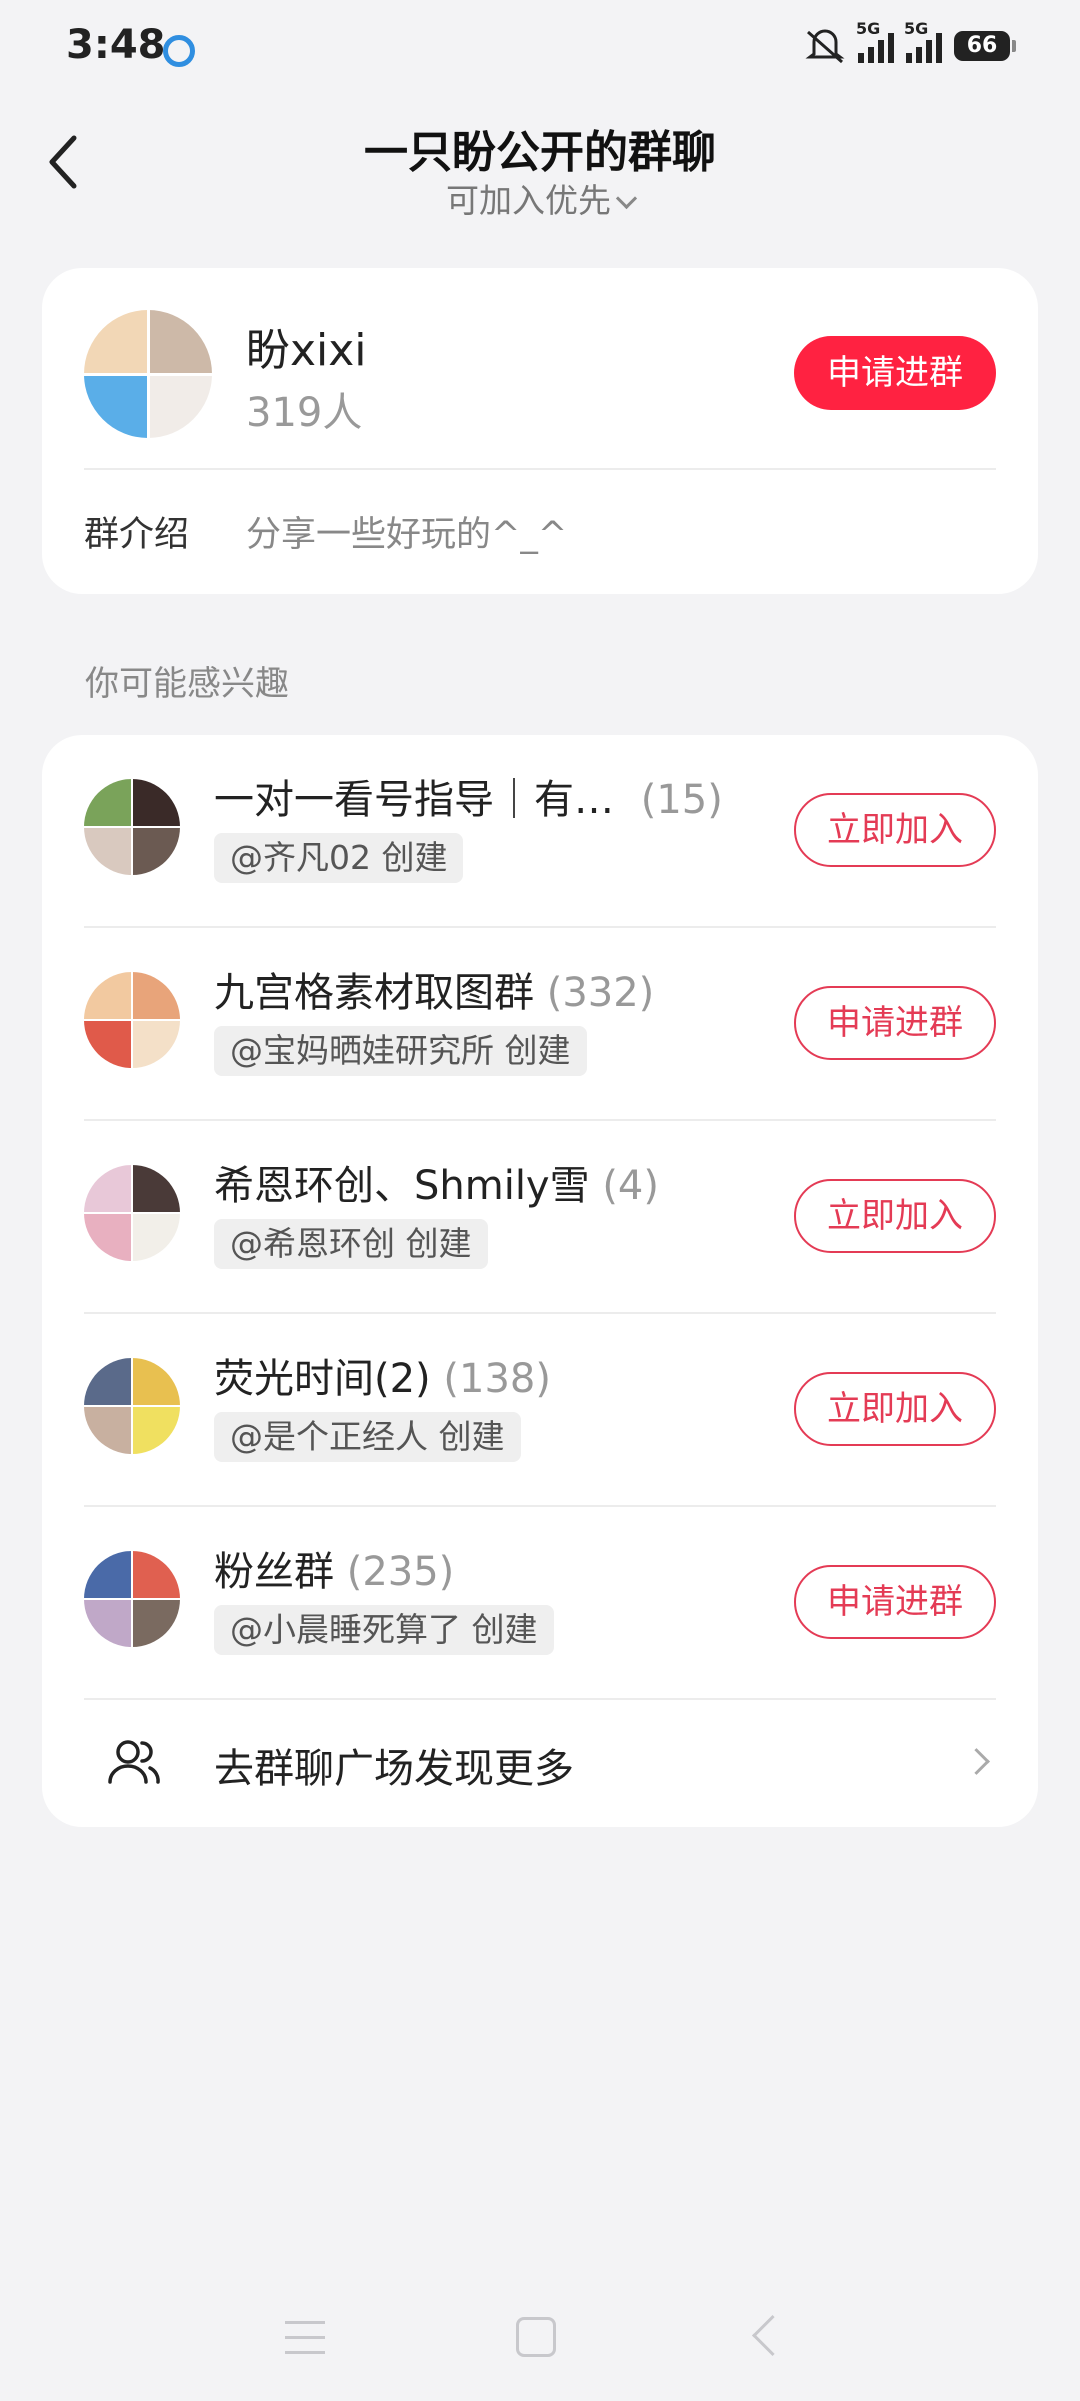 Image resolution: width=1080 pixels, height=2401 pixels. I want to click on page-header: 一只盼公开的群聊 可加入优先, so click(540, 165).